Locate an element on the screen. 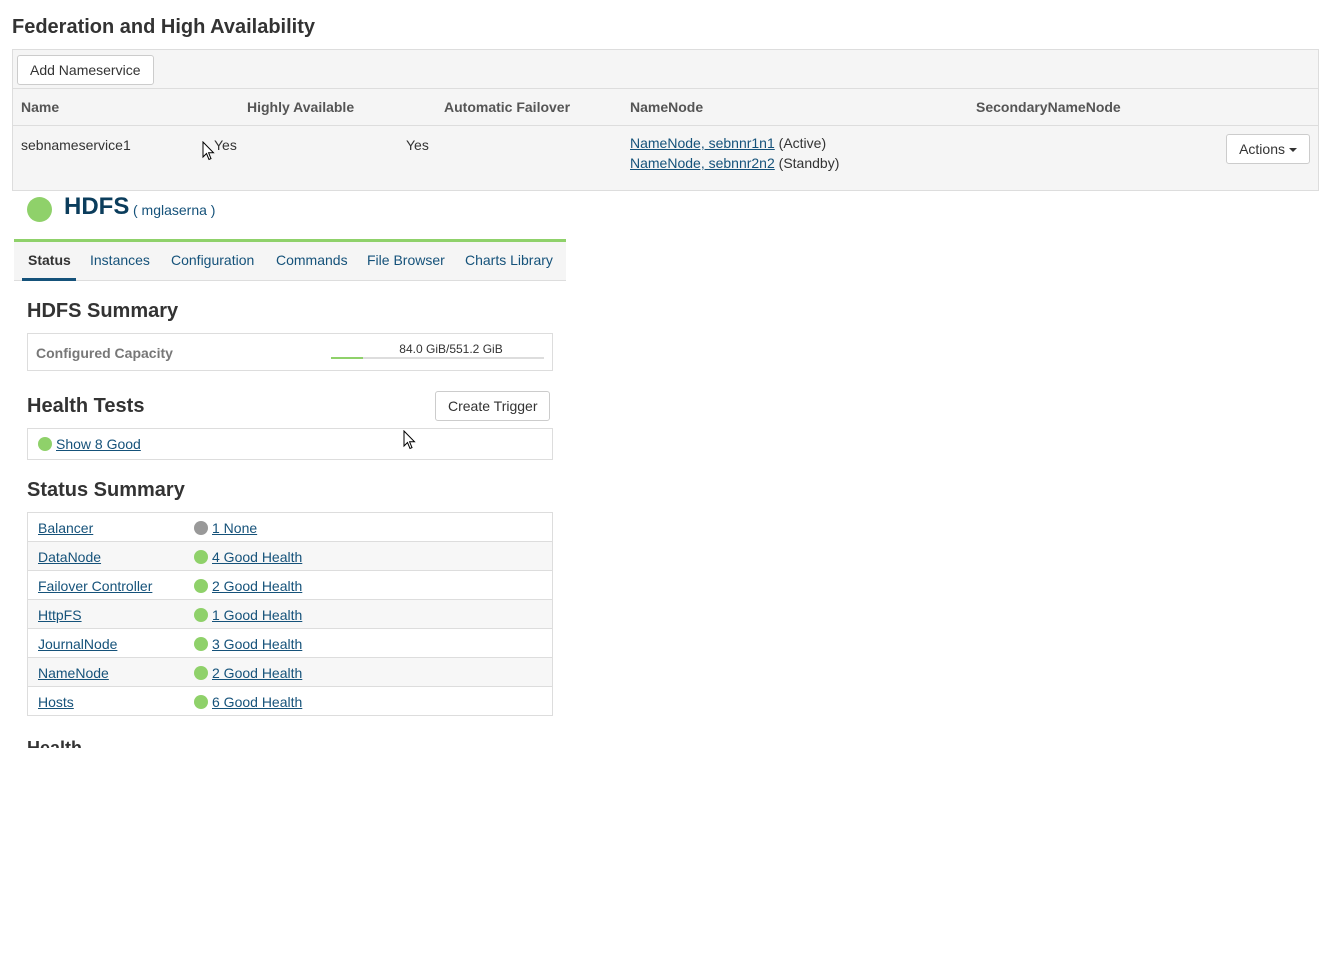 The width and height of the screenshot is (1332, 962). capacity-label: Configured Capacity is located at coordinates (104, 353).